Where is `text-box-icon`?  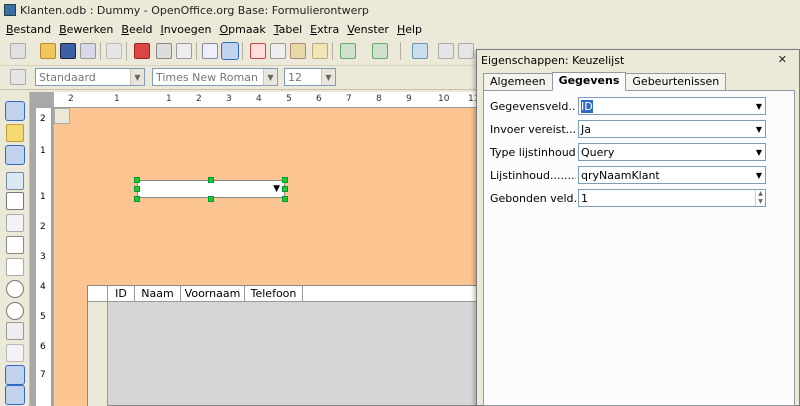 text-box-icon is located at coordinates (15, 245).